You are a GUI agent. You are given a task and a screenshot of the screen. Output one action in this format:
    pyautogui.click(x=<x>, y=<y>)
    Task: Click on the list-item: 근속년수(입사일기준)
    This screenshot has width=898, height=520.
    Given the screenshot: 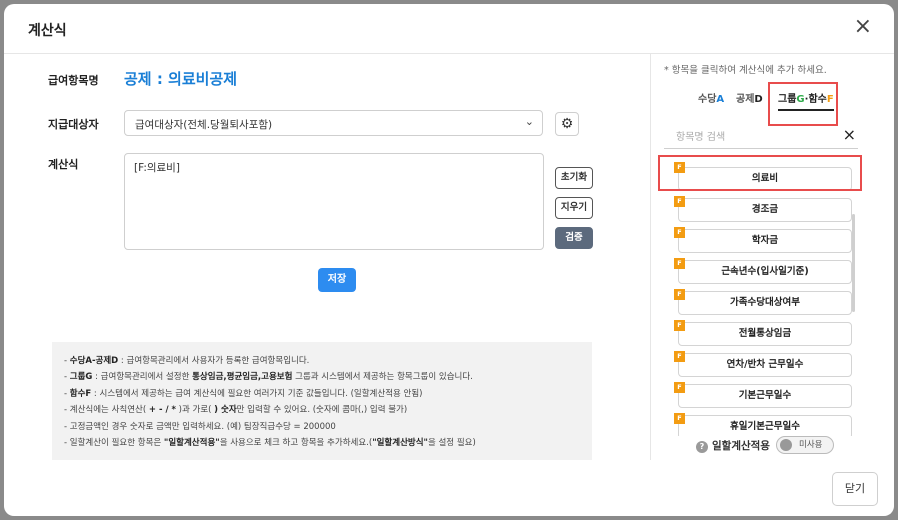 What is the action you would take?
    pyautogui.click(x=765, y=272)
    